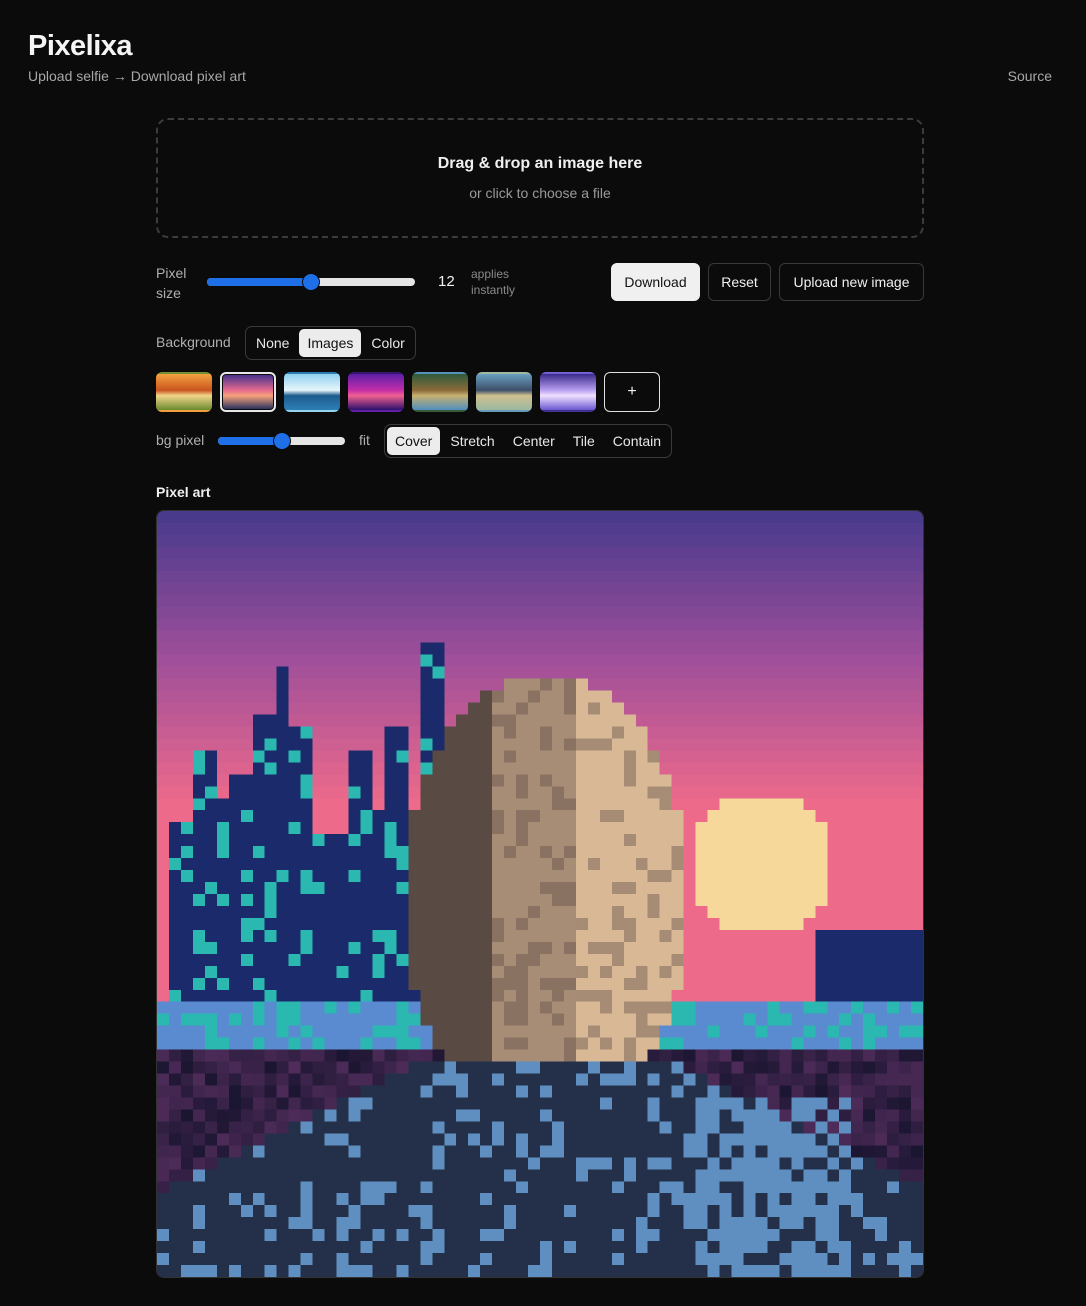  I want to click on fit-option-center: Center, so click(534, 441).